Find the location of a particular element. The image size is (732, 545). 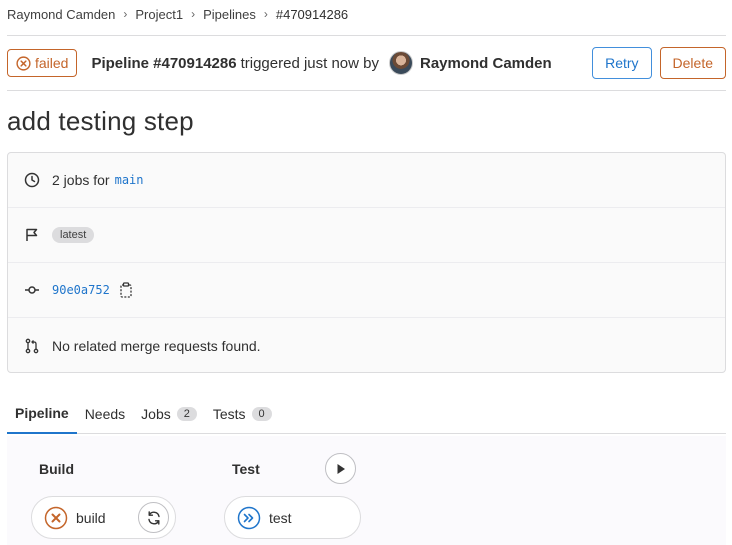

author-name: Raymond Camden is located at coordinates (486, 63).